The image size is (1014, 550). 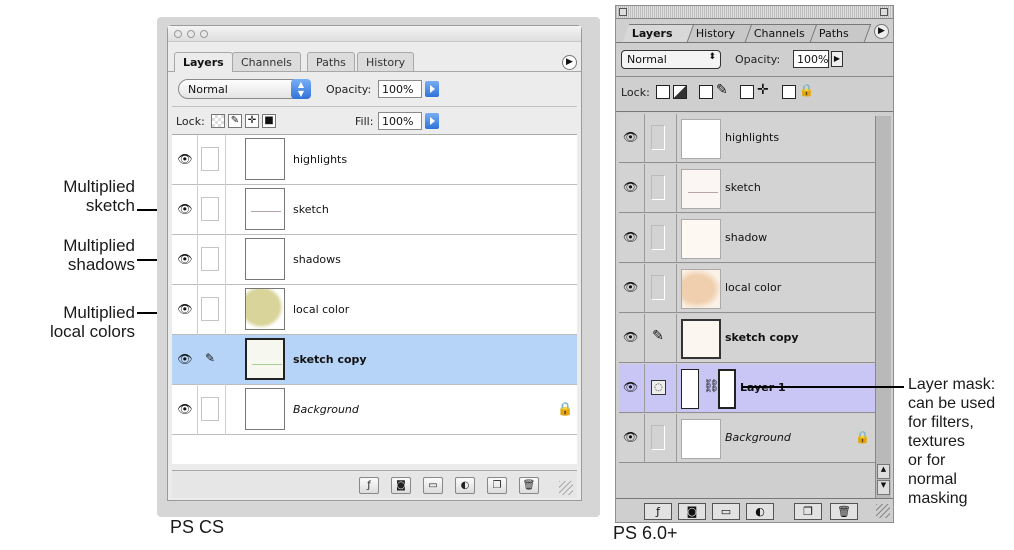 I want to click on new-set-folder-icon: ▭, so click(x=726, y=511).